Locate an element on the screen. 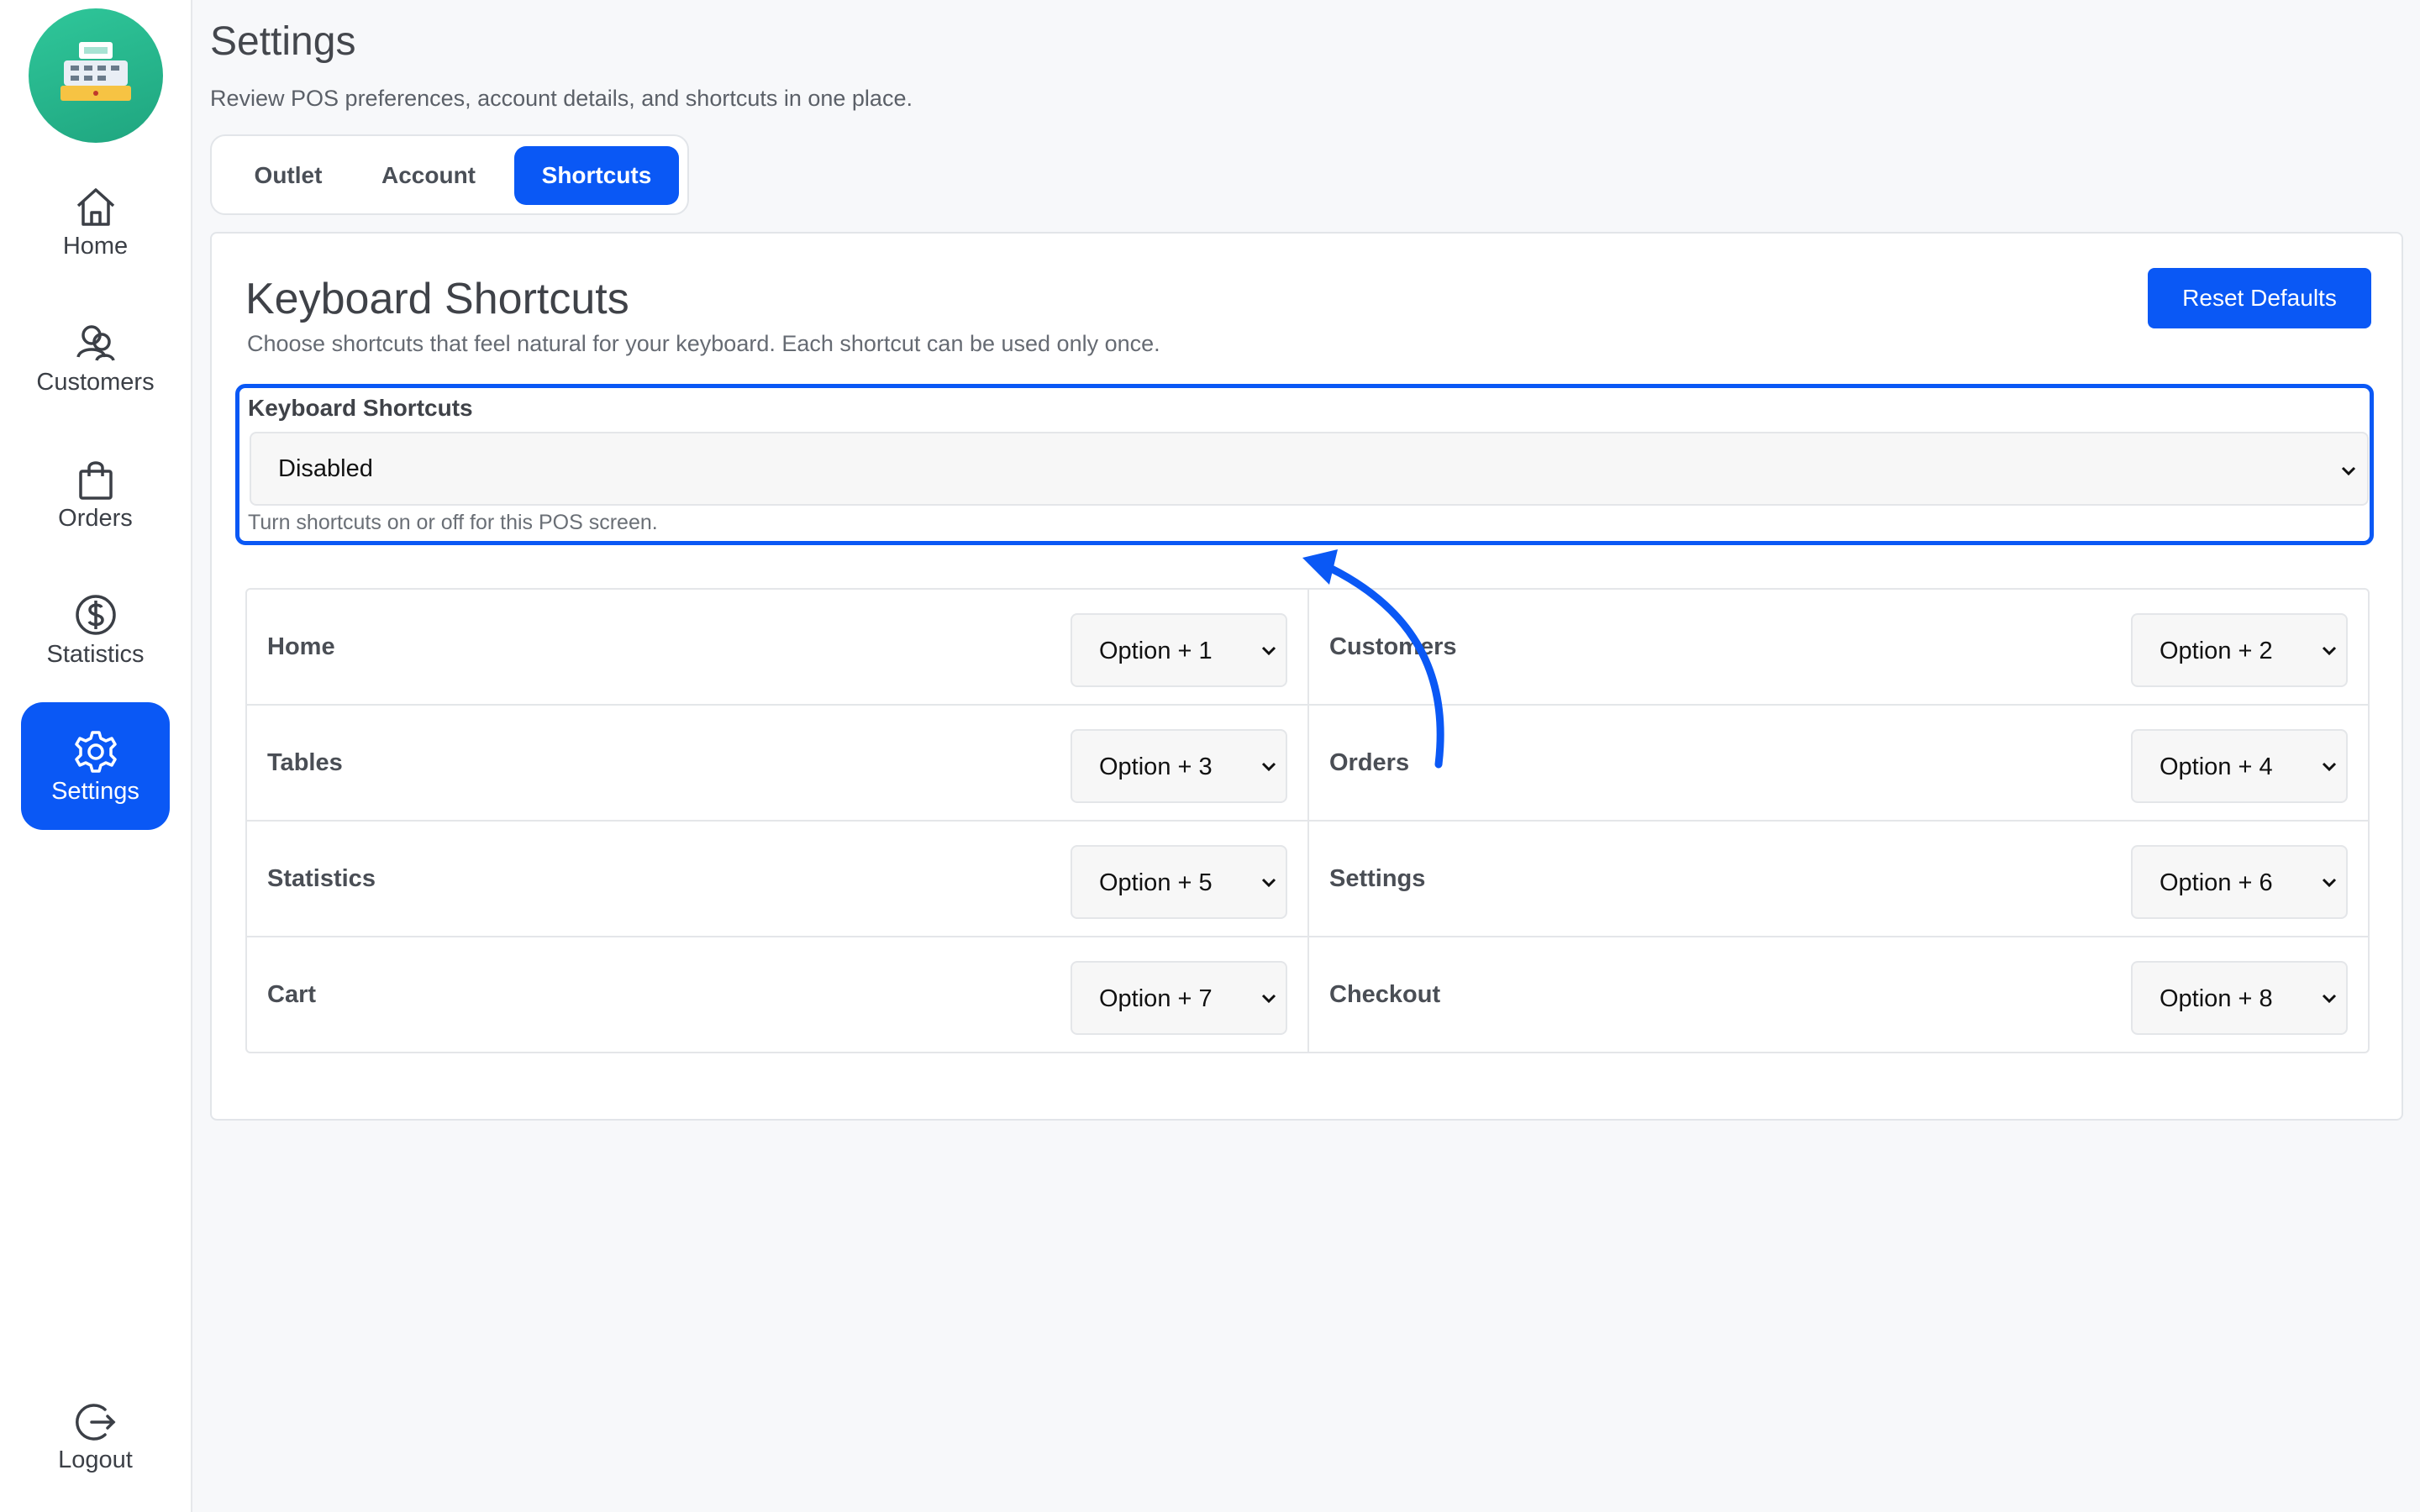 Image resolution: width=2420 pixels, height=1512 pixels. shortcut-row: Statistics Option + 5 is located at coordinates (777, 879).